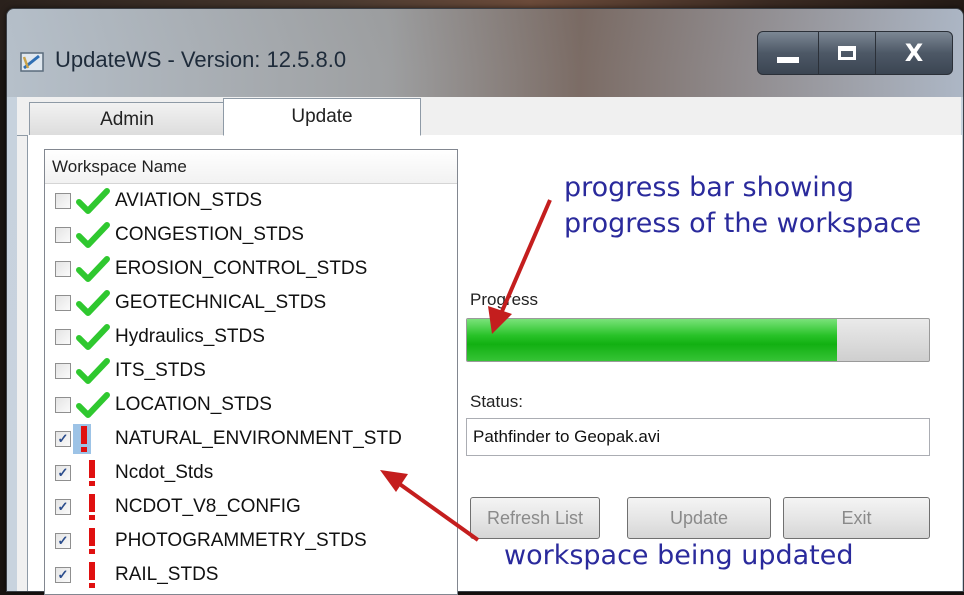  I want to click on app-icon, so click(32, 62).